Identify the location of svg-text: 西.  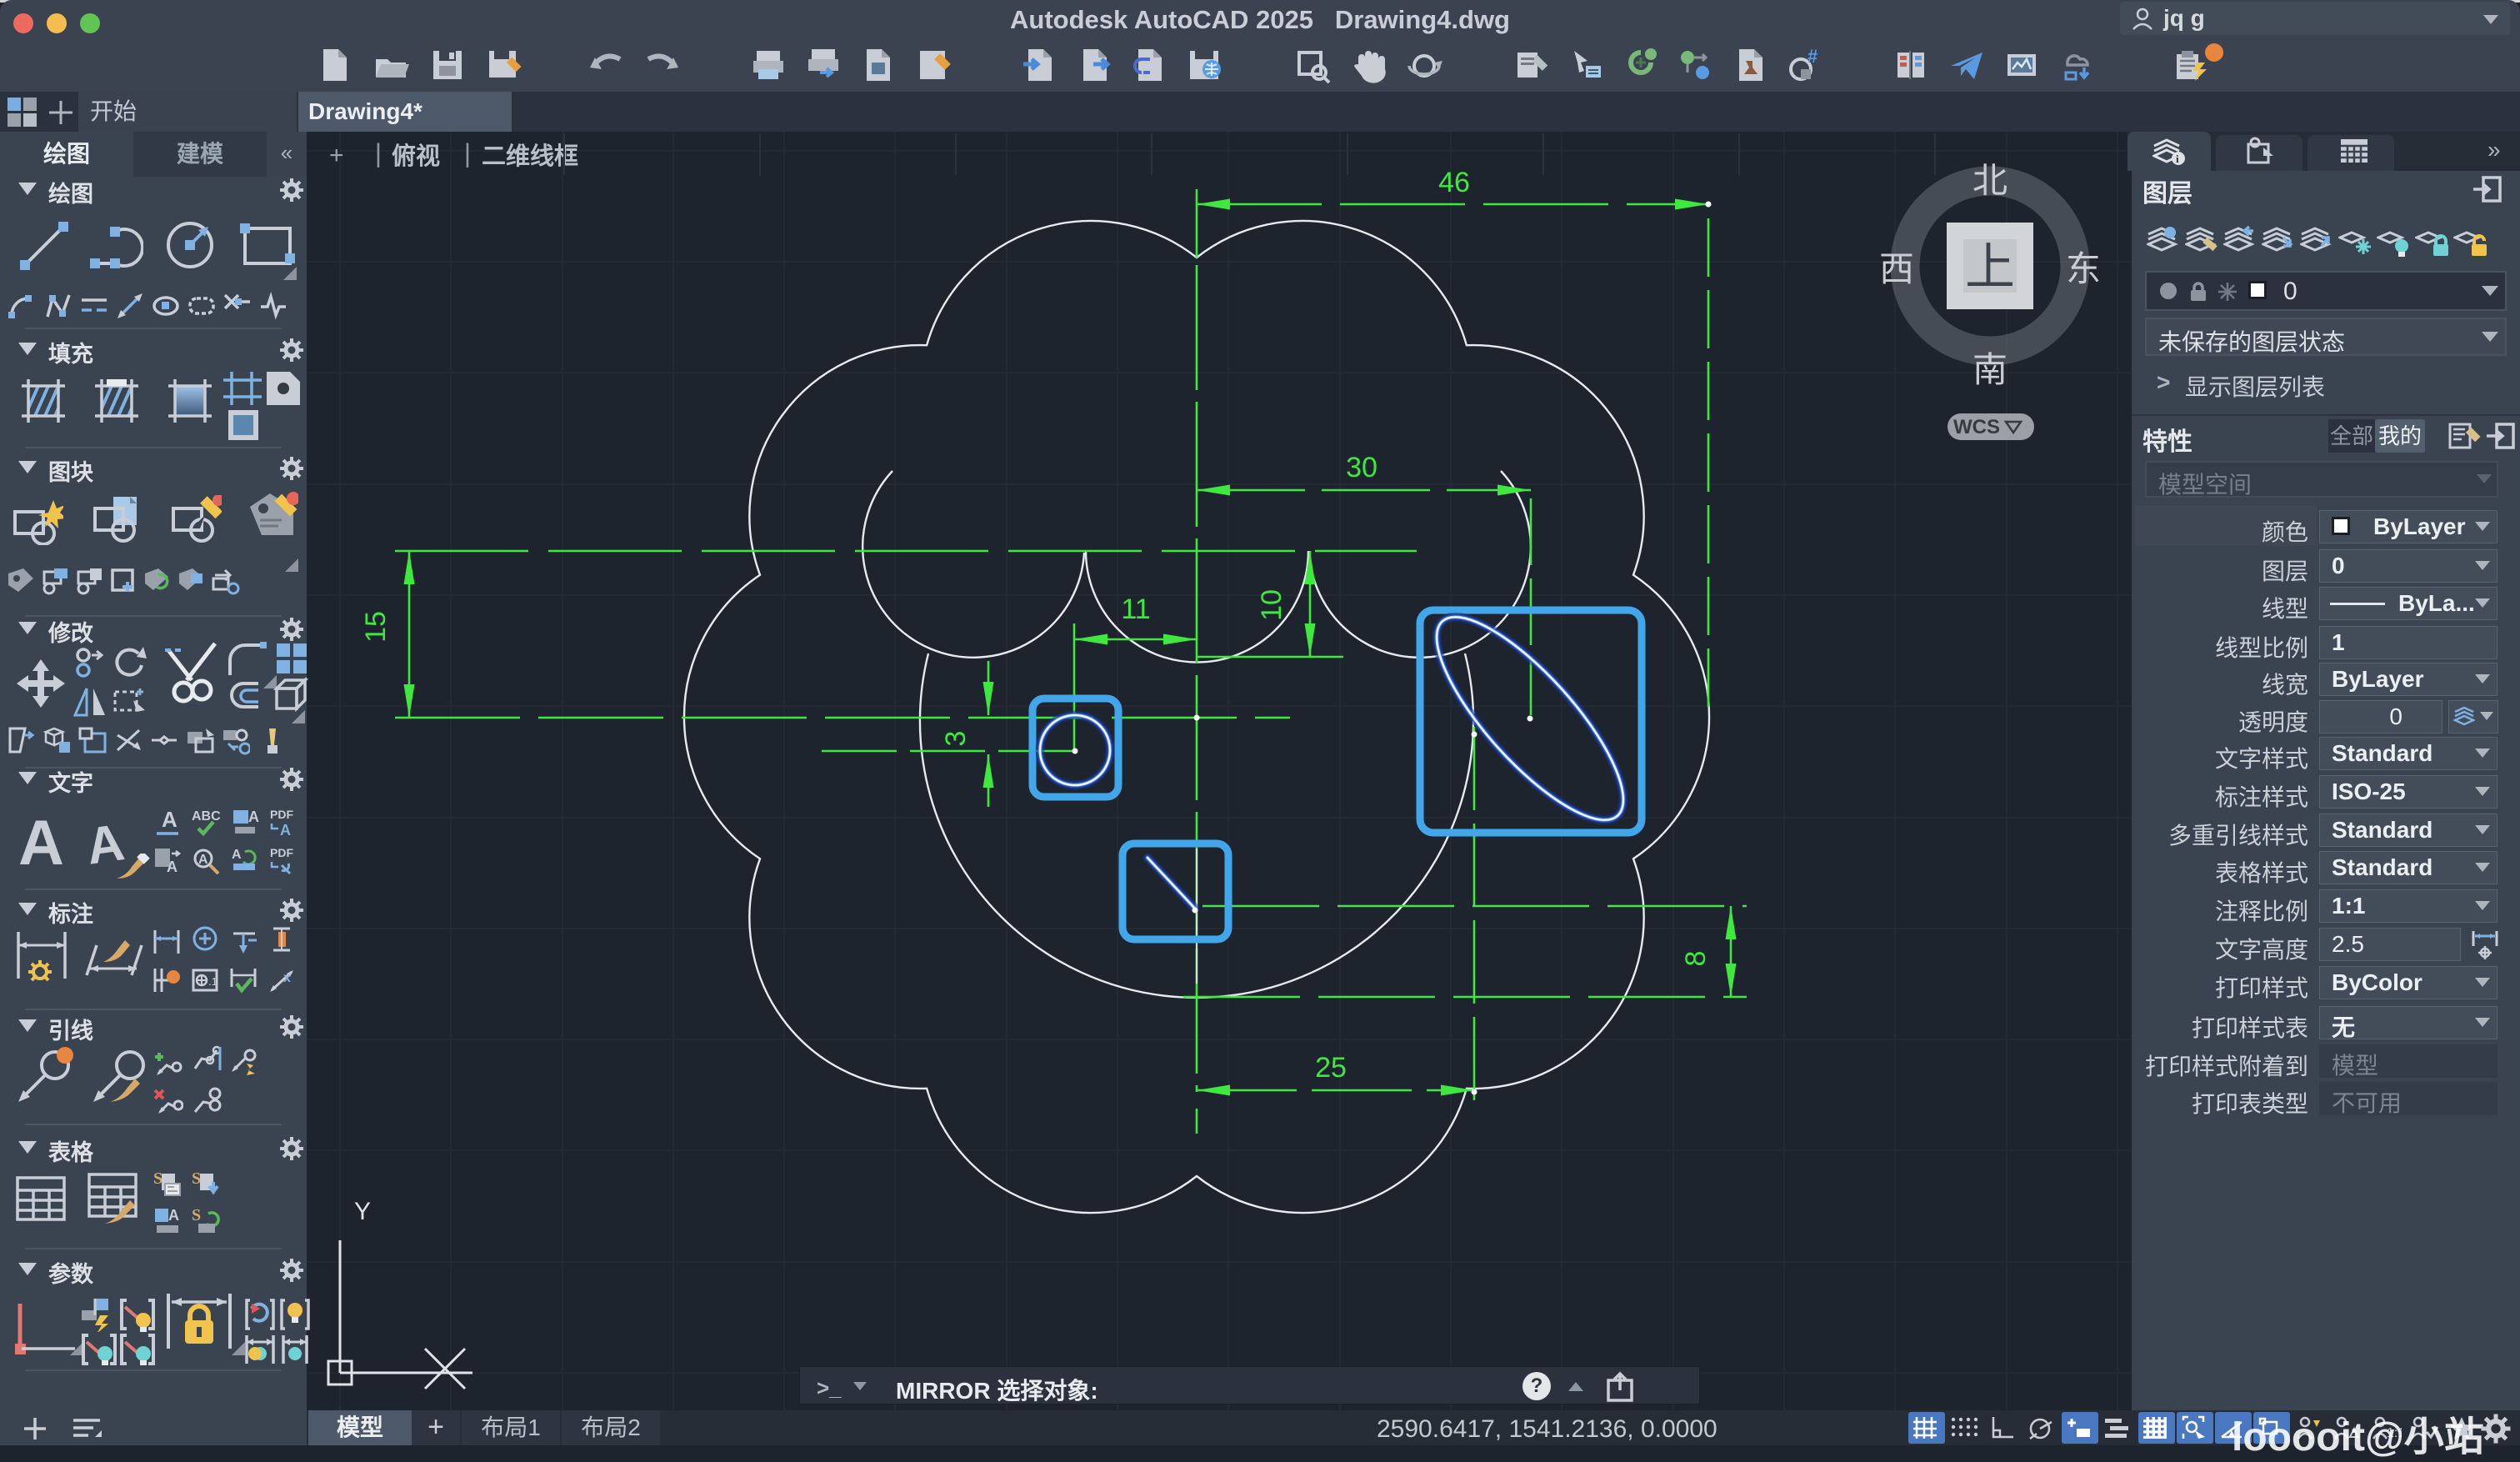
(1896, 270).